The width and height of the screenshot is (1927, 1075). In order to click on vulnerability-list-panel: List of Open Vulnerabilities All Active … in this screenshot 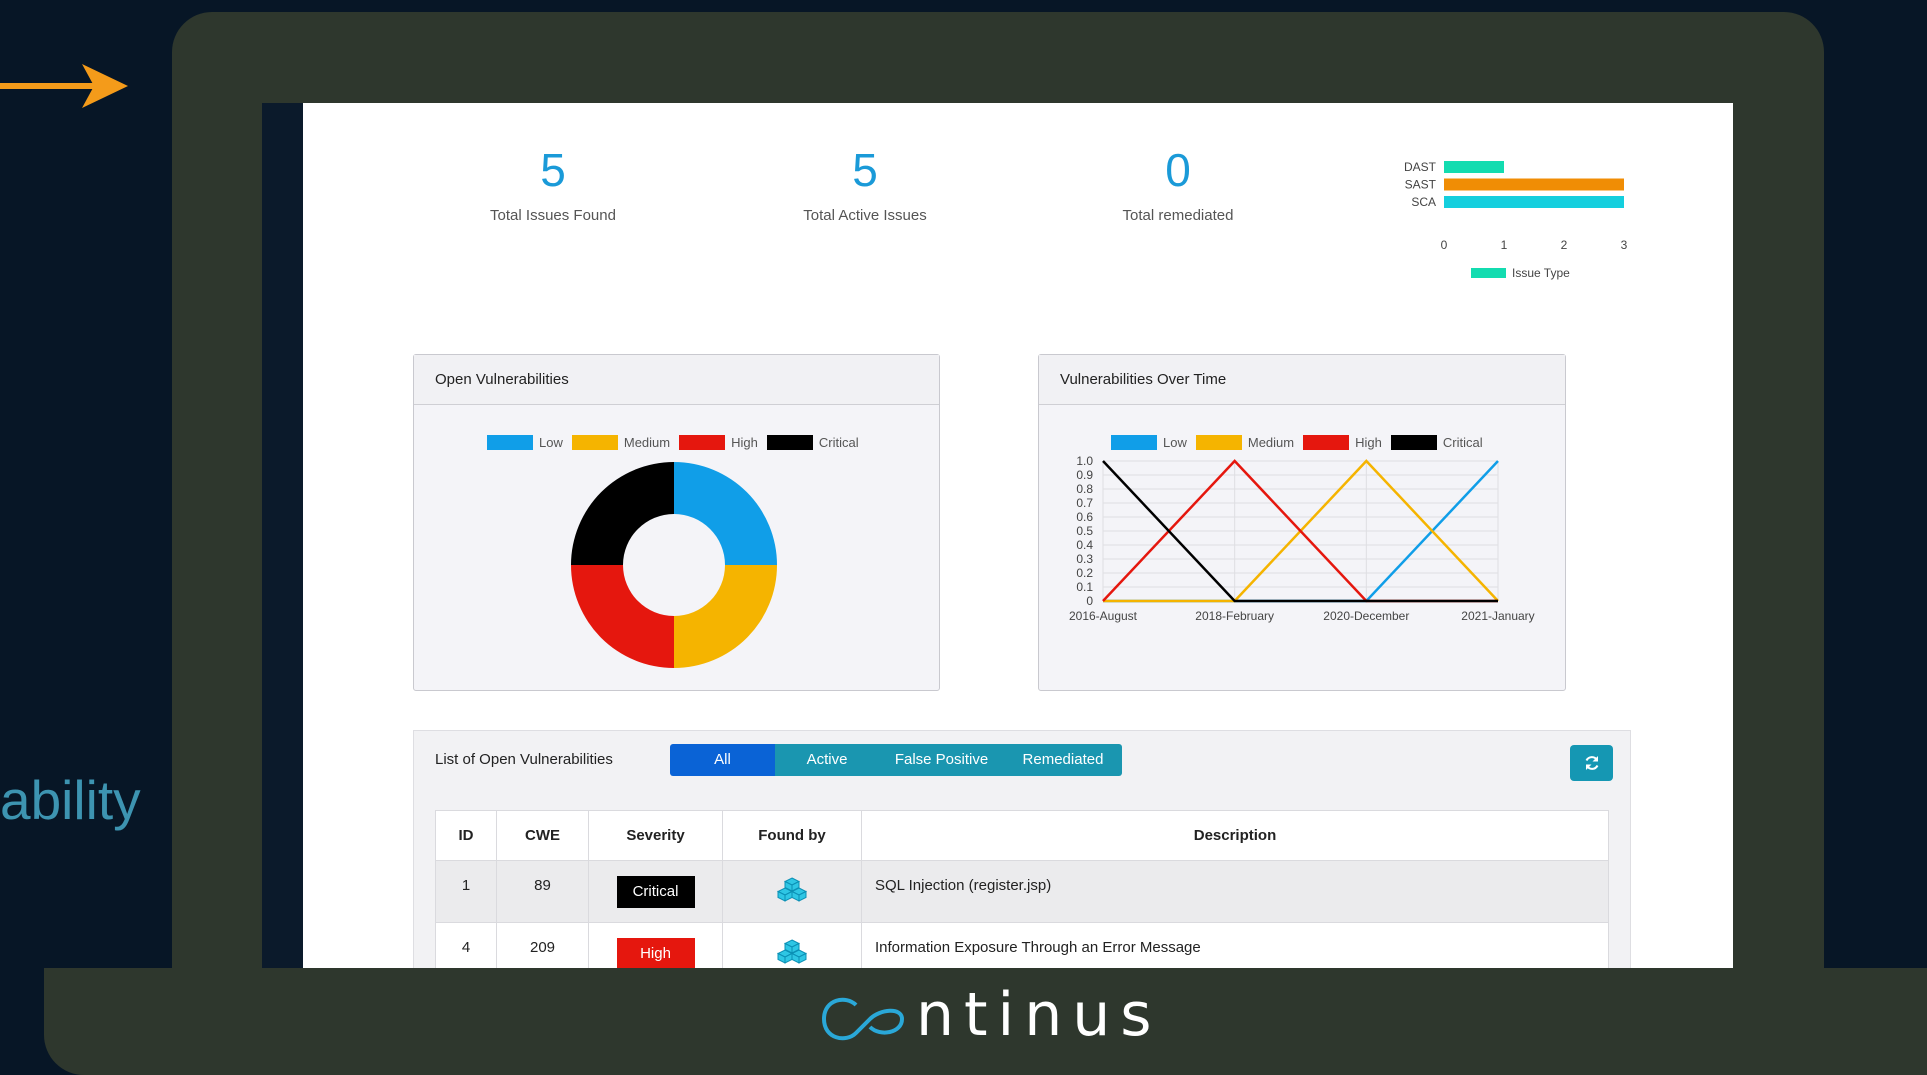, I will do `click(1022, 849)`.